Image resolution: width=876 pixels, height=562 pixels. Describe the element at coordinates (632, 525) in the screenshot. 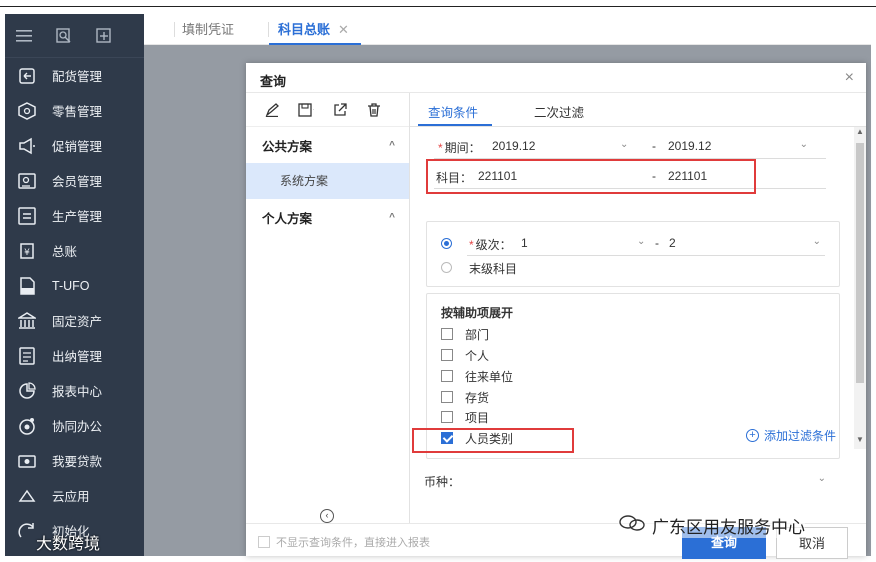

I see `wechat-logo-icon` at that location.